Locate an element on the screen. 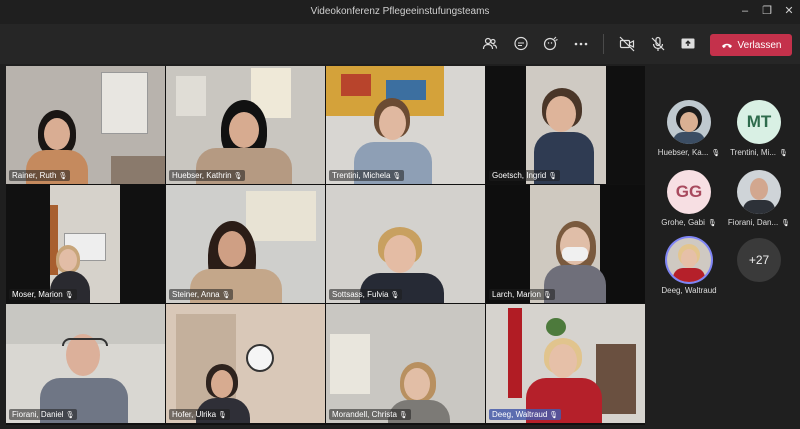  participant-name: Hofer, Ulrika 🎙 is located at coordinates (199, 414).